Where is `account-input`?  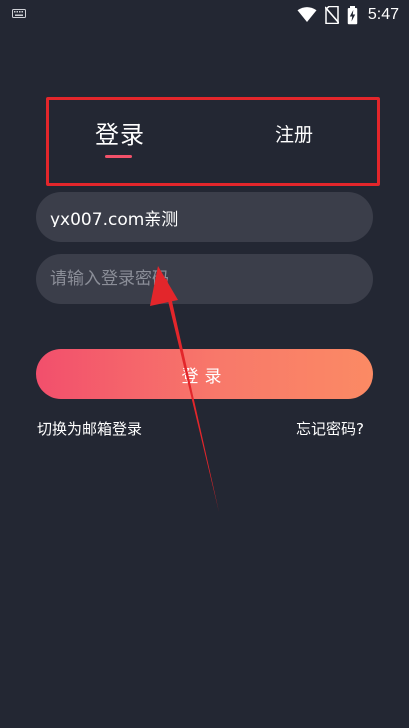
account-input is located at coordinates (204, 217).